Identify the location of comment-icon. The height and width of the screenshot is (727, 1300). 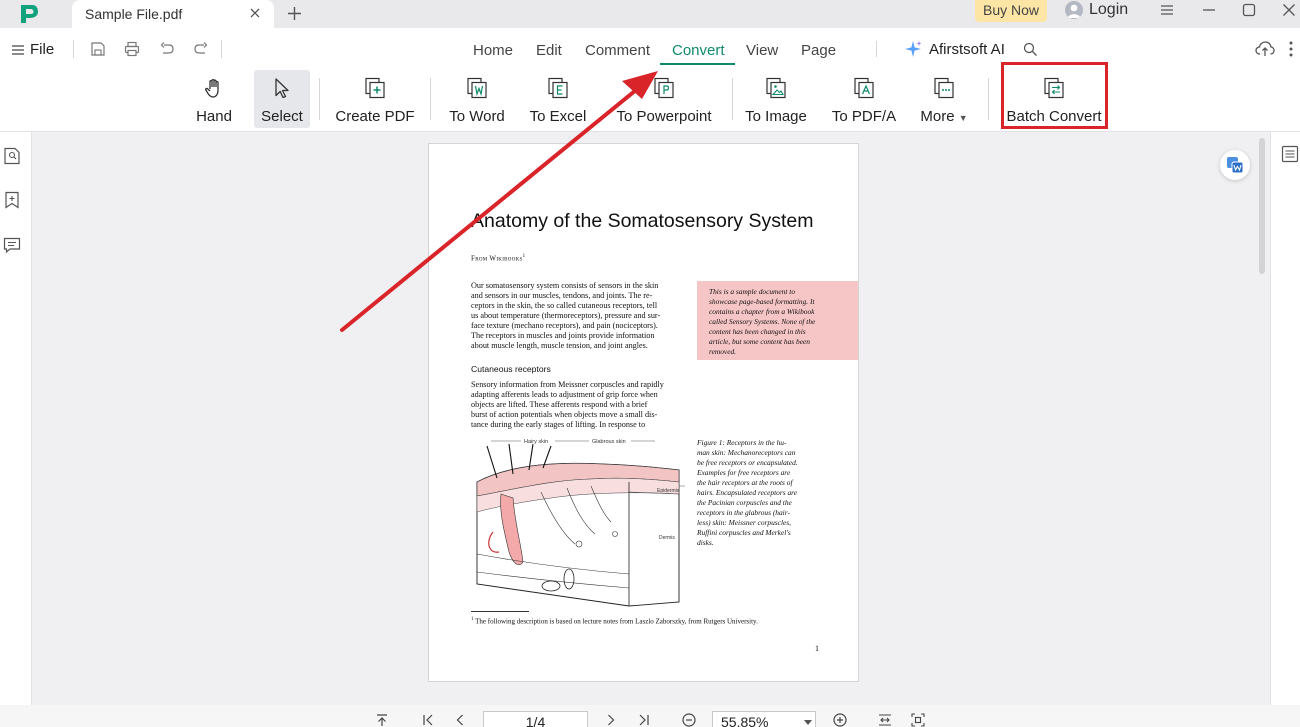
(12, 245).